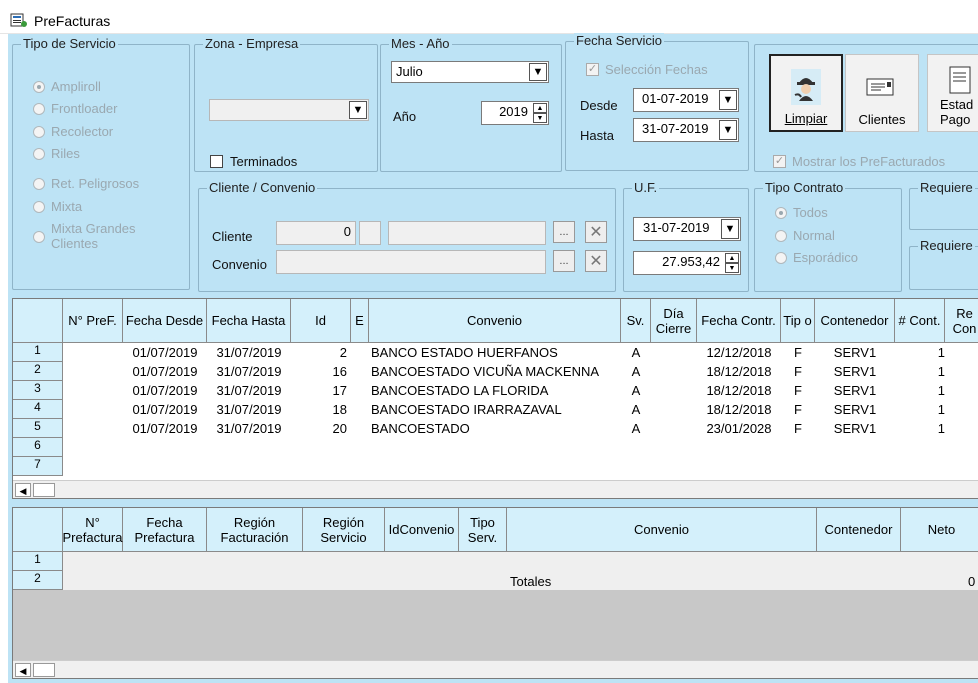 This screenshot has width=978, height=683. What do you see at coordinates (56, 153) in the screenshot?
I see `radio-riles: Riles` at bounding box center [56, 153].